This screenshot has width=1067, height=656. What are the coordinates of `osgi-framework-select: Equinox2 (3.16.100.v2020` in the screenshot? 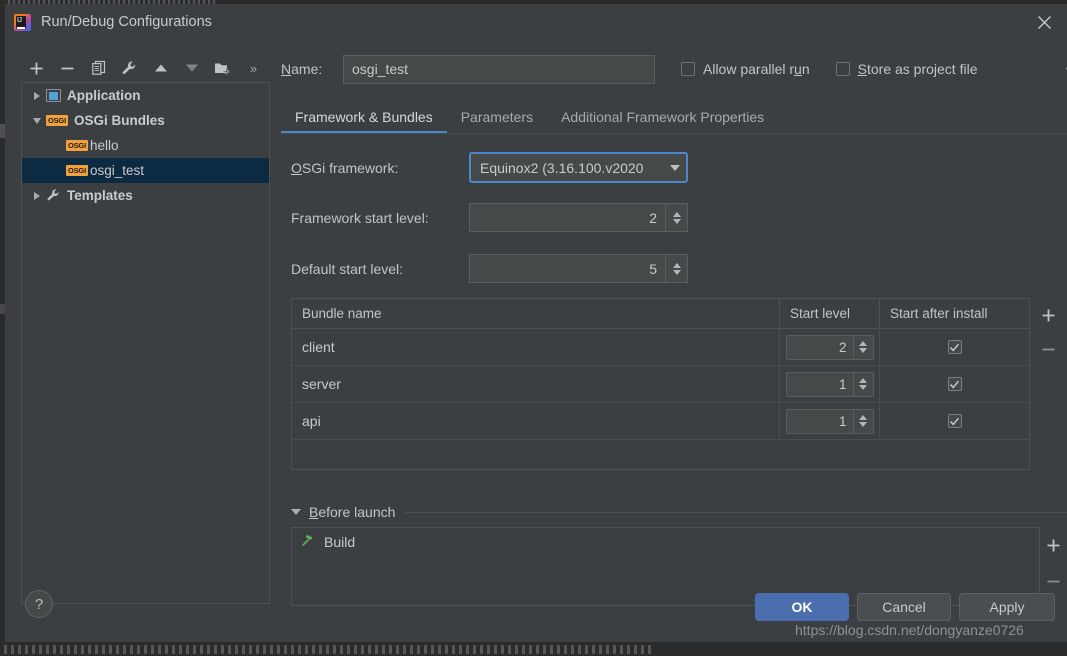 It's located at (578, 167).